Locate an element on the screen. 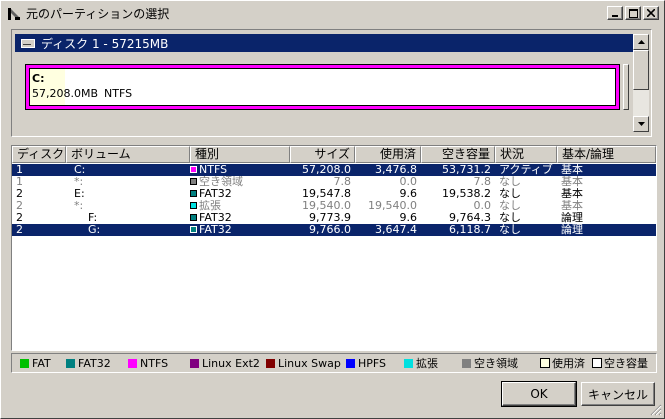 This screenshot has width=665, height=419. resize-grip-icon is located at coordinates (656, 410).